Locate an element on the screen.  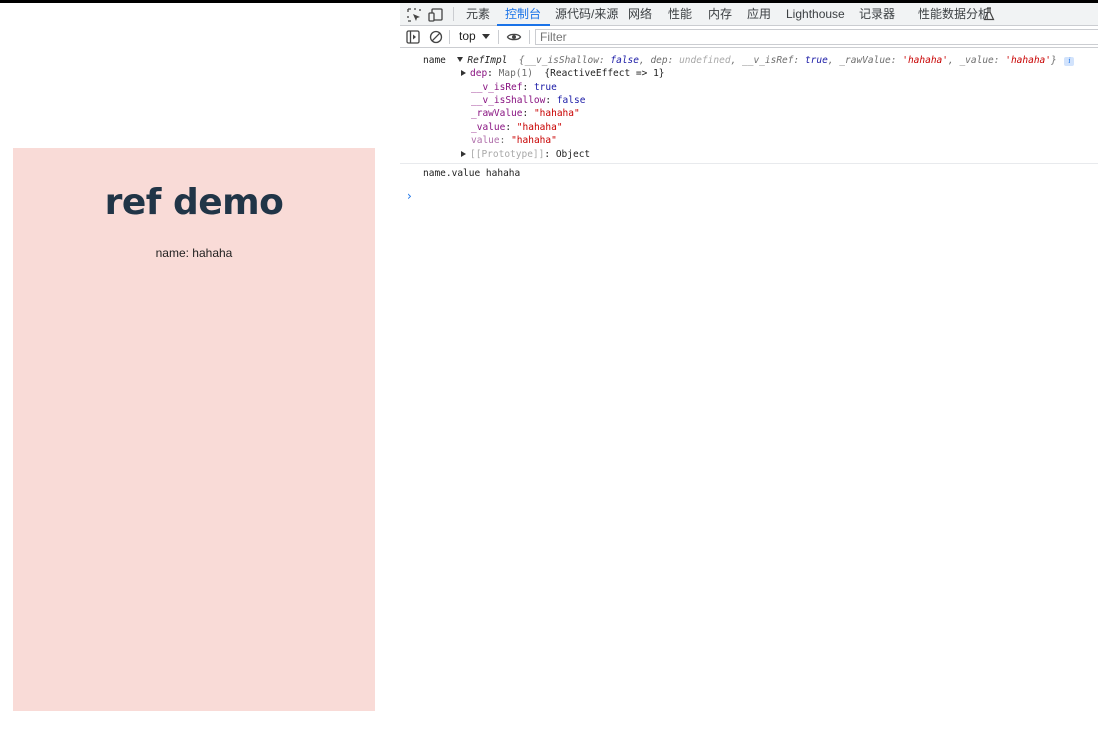
chevron-down-icon is located at coordinates (486, 36).